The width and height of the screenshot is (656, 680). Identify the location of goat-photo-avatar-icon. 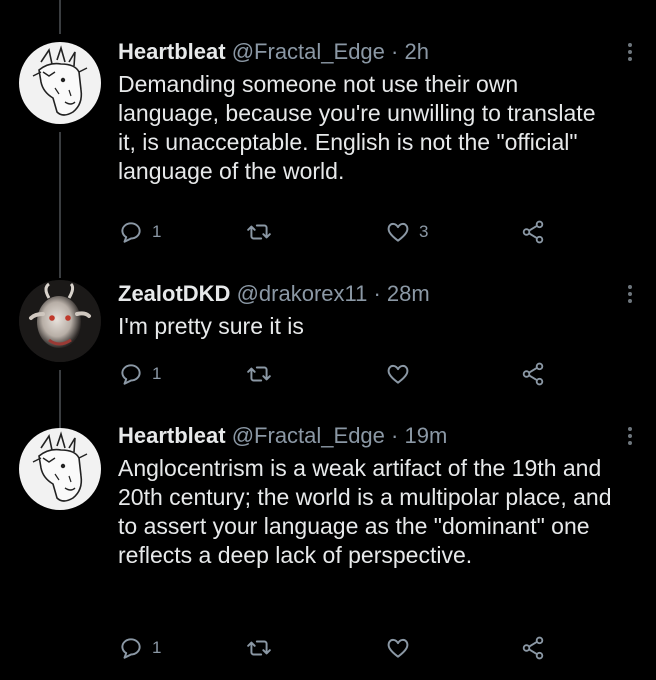
(60, 321).